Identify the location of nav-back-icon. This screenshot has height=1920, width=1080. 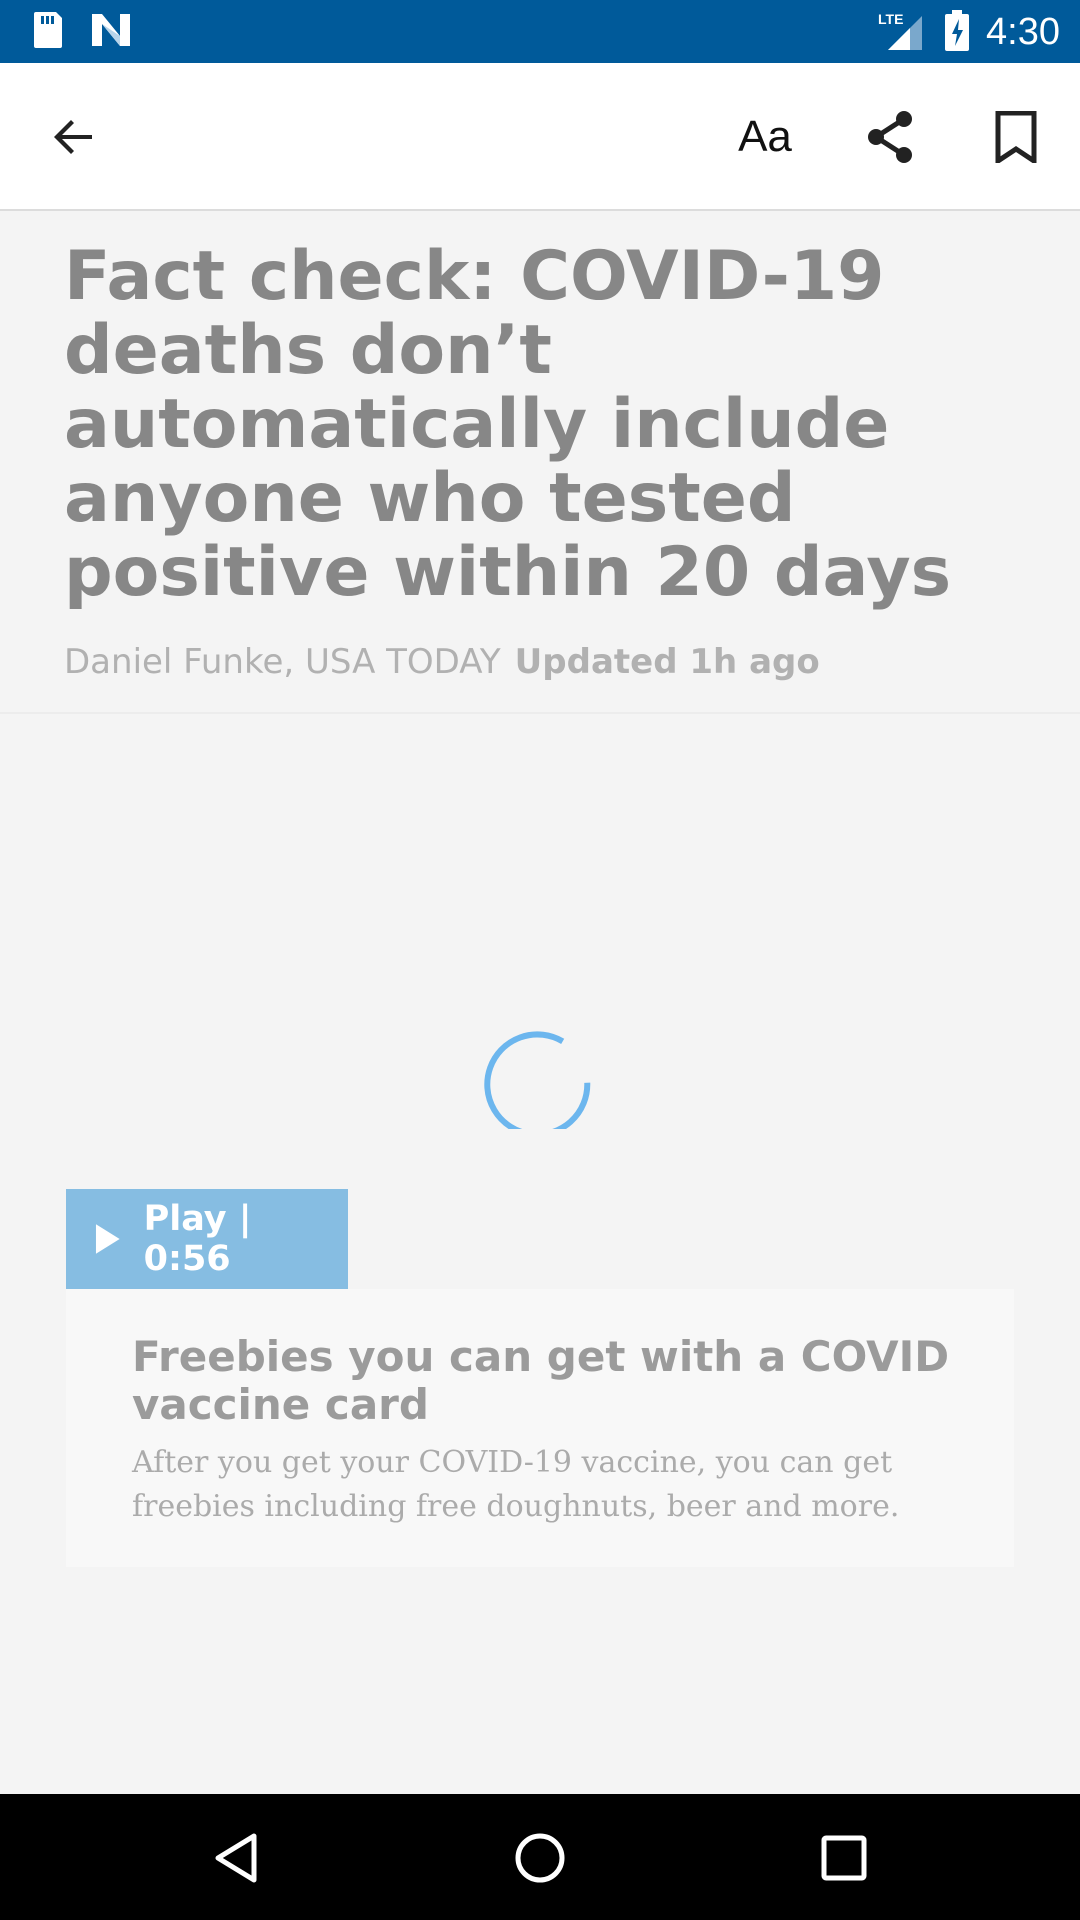
(236, 1858).